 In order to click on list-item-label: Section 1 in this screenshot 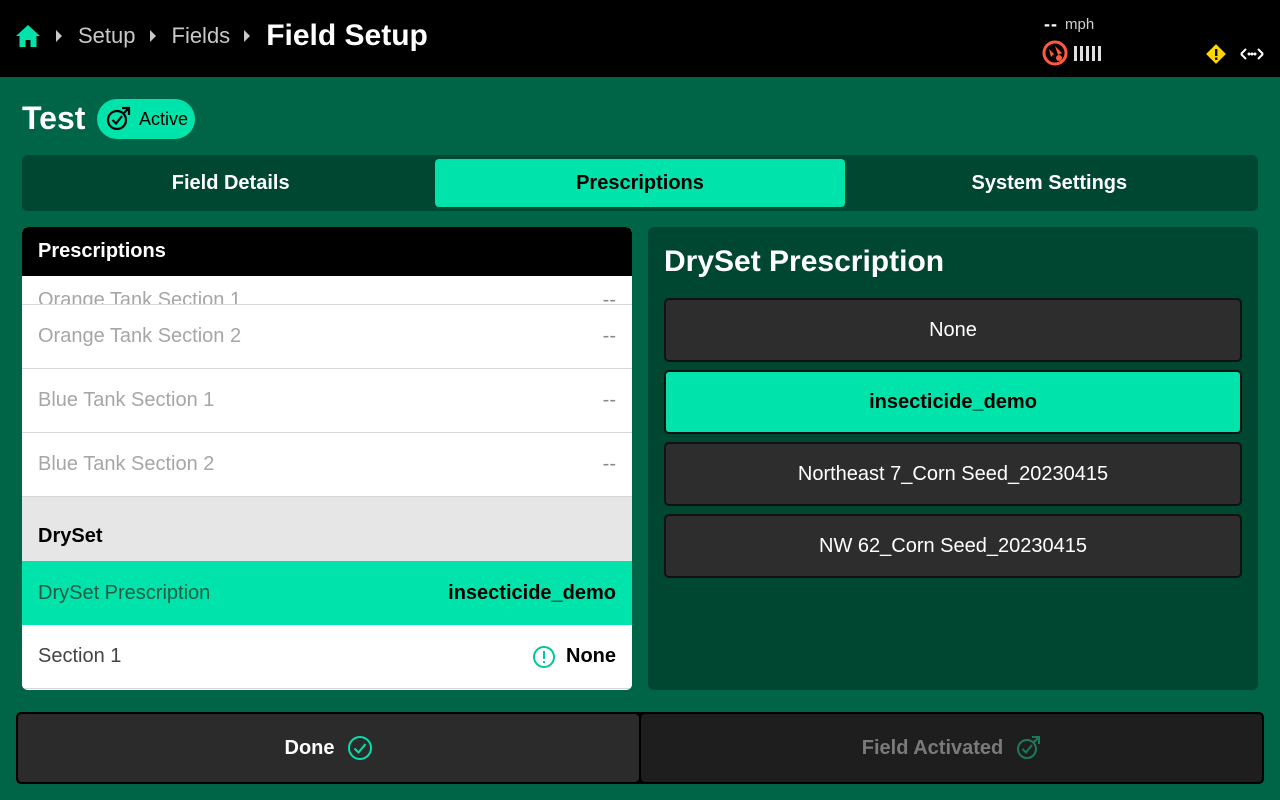, I will do `click(80, 656)`.